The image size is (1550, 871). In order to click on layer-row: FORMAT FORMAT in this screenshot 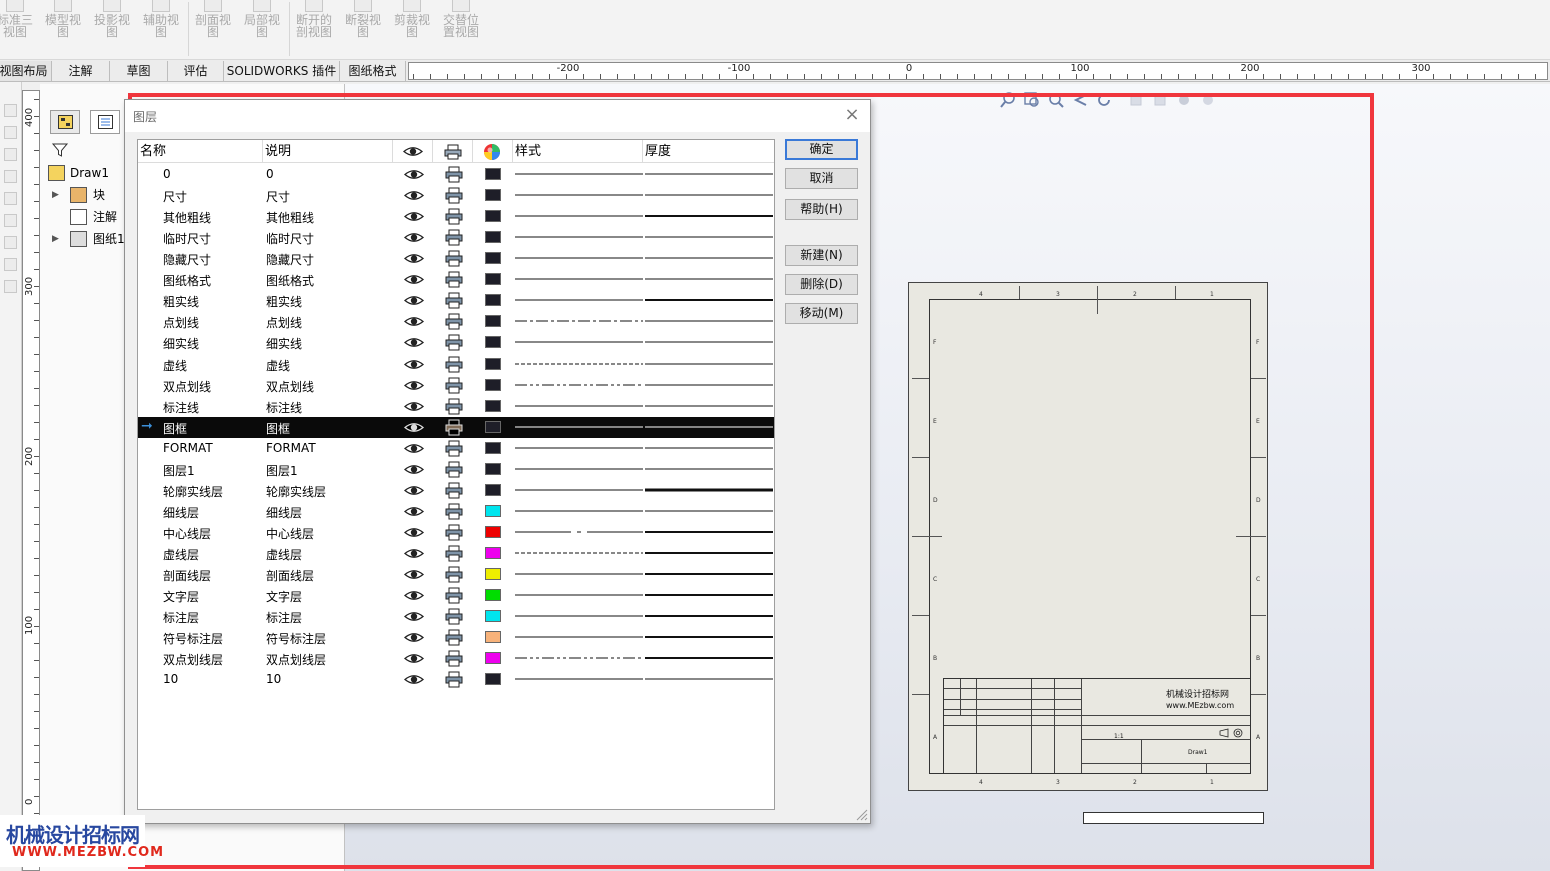, I will do `click(456, 448)`.